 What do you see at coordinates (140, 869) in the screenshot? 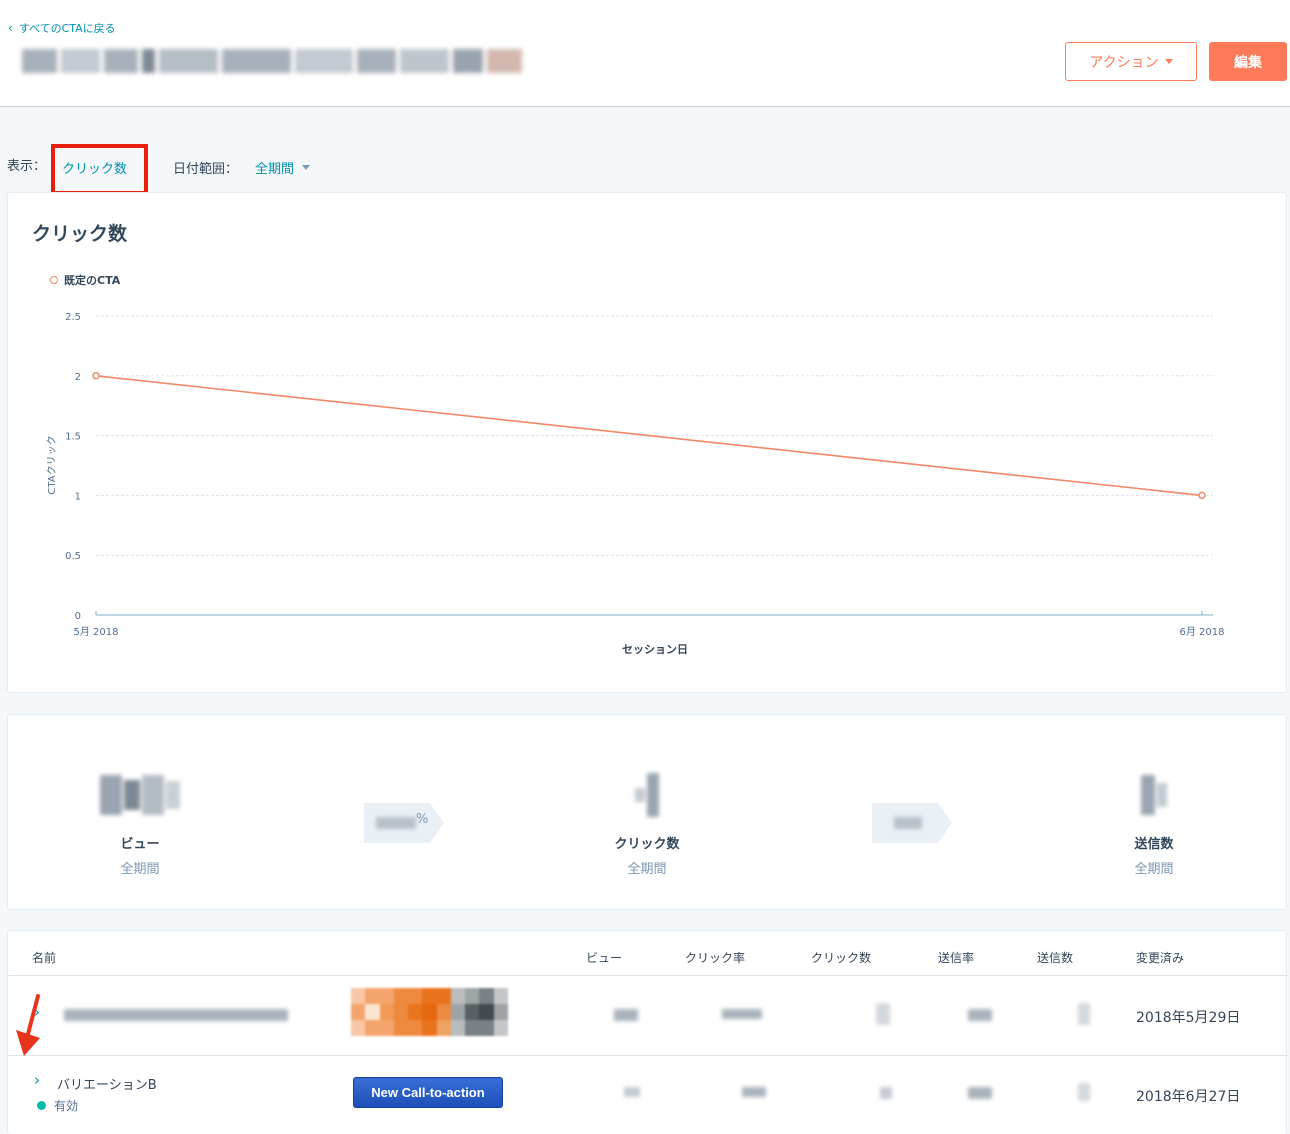
I see `stat-views-period: 全期間` at bounding box center [140, 869].